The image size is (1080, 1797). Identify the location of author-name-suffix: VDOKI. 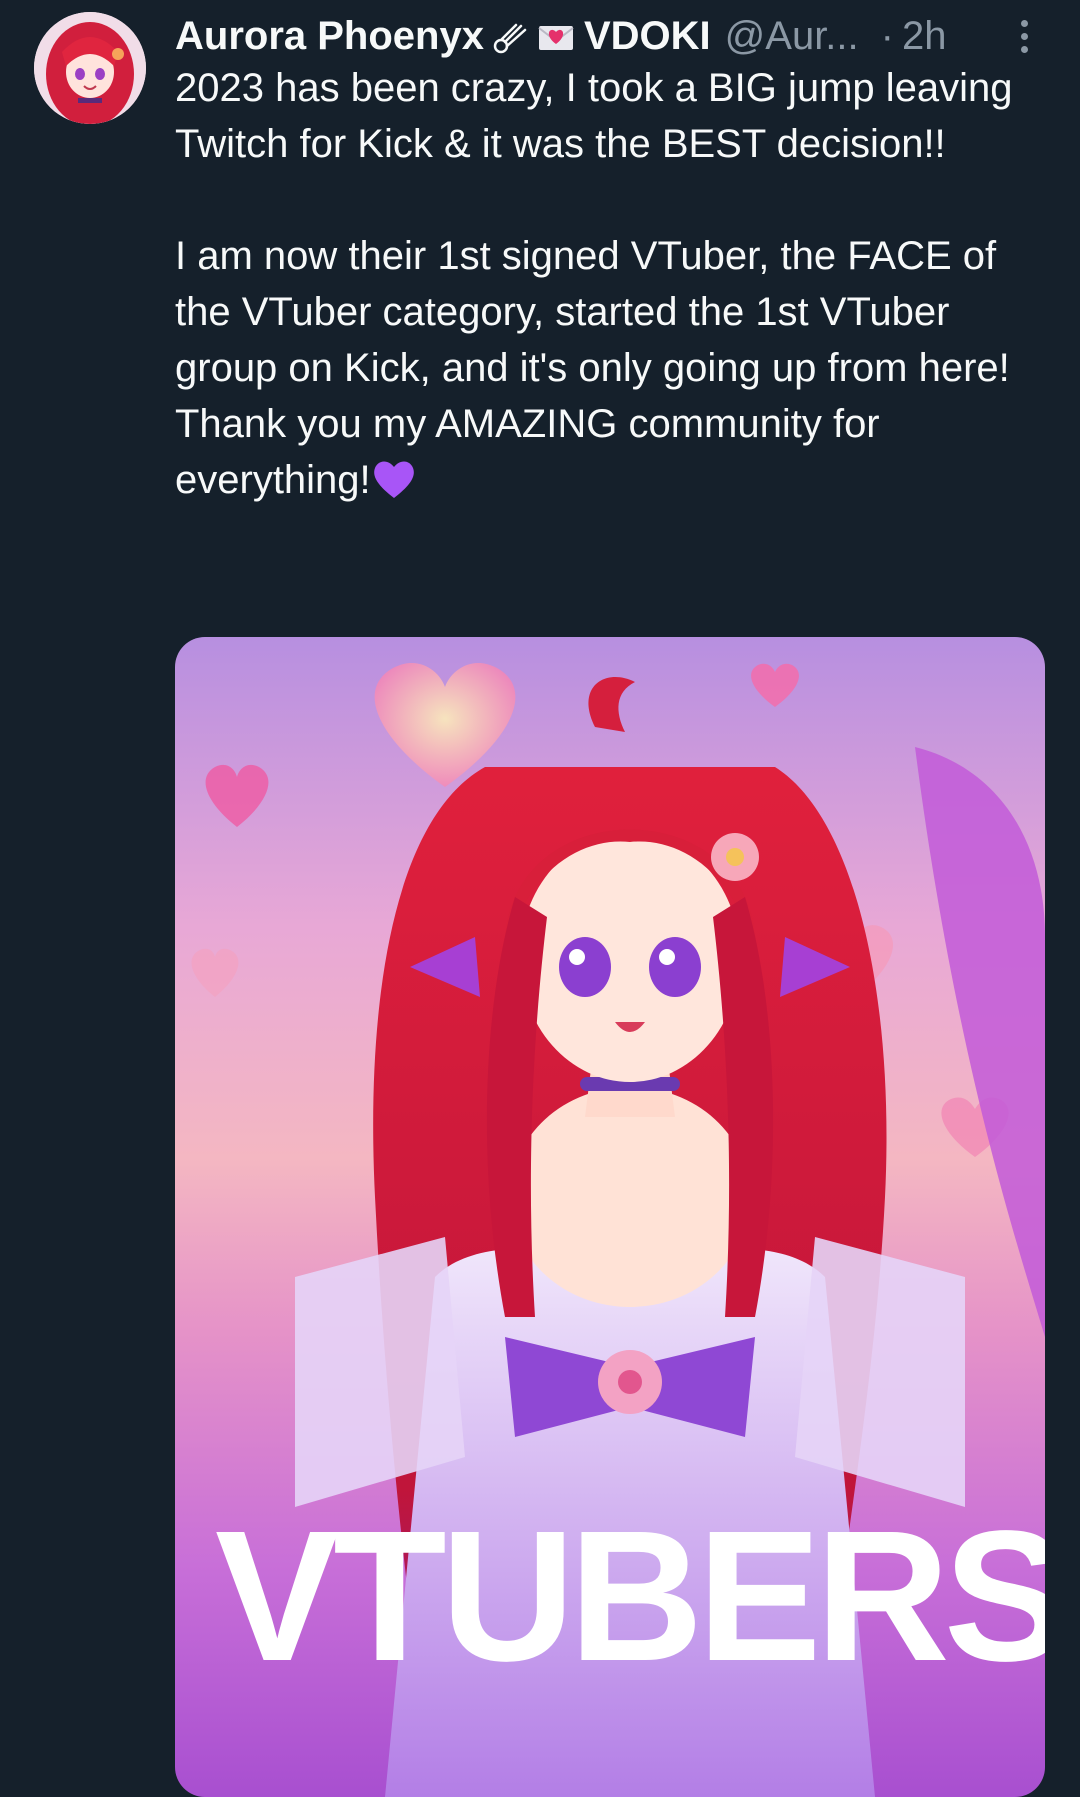
(647, 36).